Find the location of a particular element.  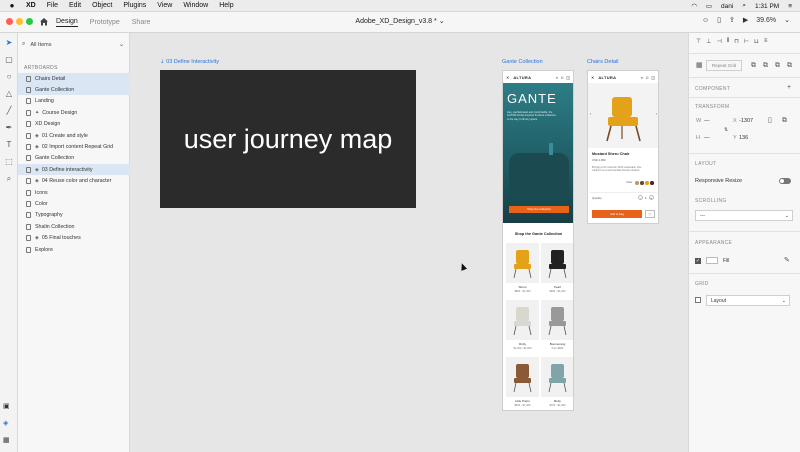

mask-icon: ⧉ is located at coordinates (789, 66).